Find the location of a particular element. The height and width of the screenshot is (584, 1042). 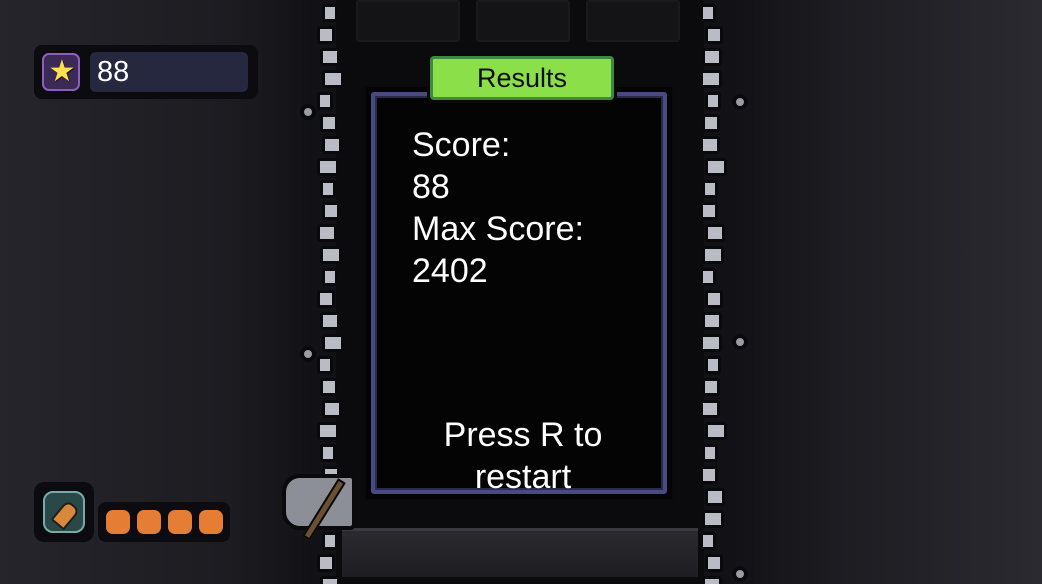

score-label: Score: is located at coordinates (461, 145).